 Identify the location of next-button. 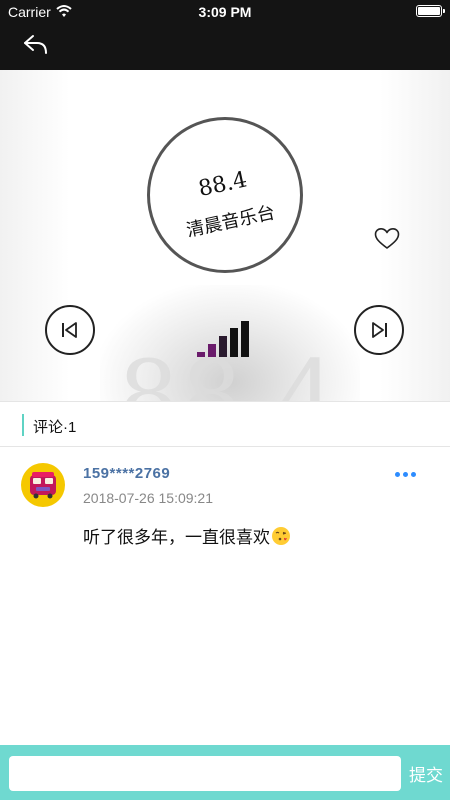
(379, 330).